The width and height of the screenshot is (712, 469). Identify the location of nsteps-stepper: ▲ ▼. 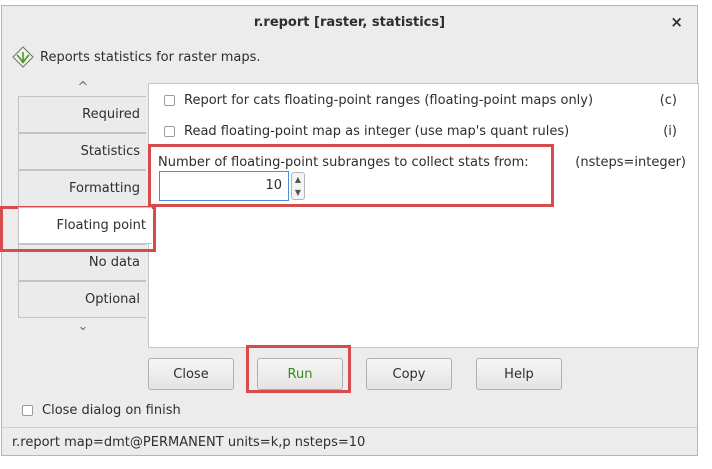
(298, 186).